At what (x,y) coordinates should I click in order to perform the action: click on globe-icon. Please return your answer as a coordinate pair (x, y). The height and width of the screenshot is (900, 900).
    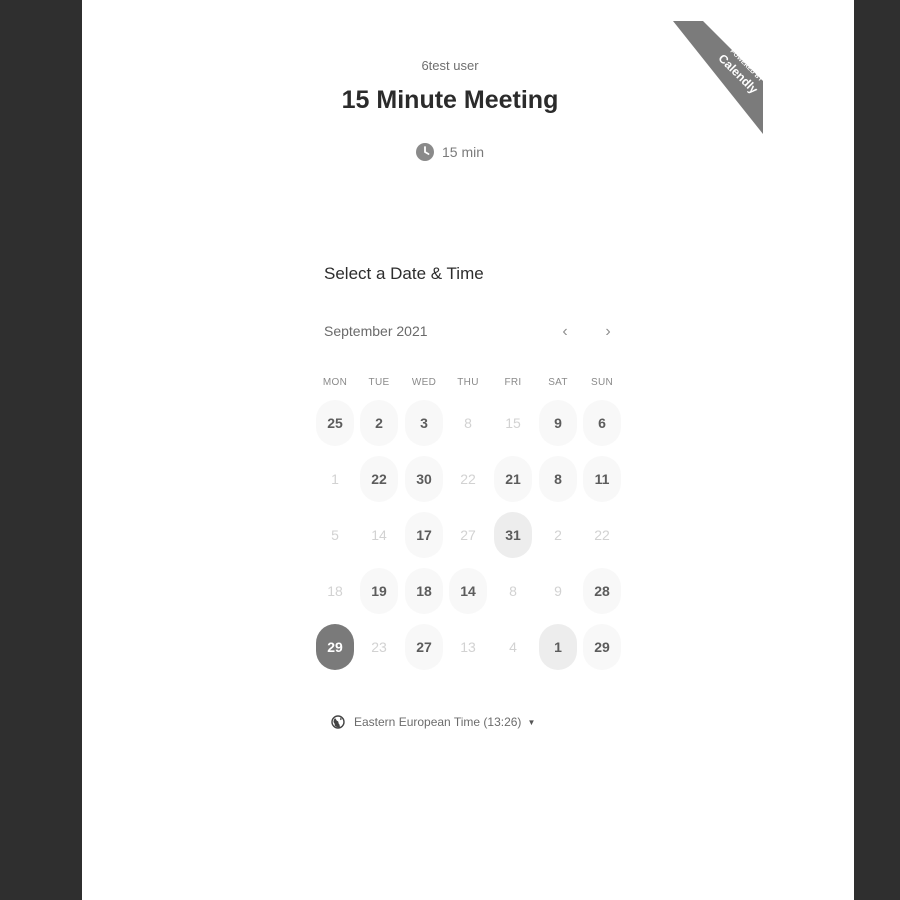
    Looking at the image, I should click on (338, 722).